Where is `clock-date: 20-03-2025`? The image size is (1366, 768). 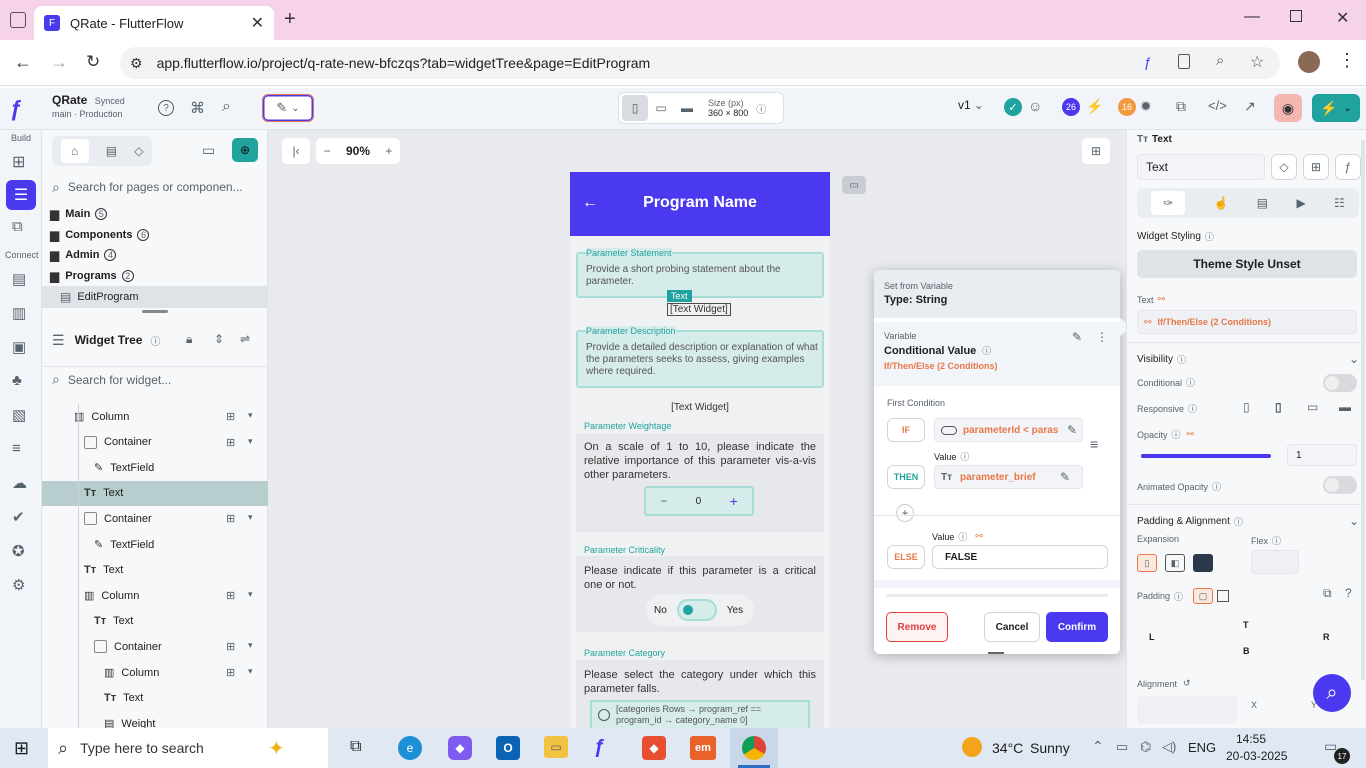 clock-date: 20-03-2025 is located at coordinates (1256, 756).